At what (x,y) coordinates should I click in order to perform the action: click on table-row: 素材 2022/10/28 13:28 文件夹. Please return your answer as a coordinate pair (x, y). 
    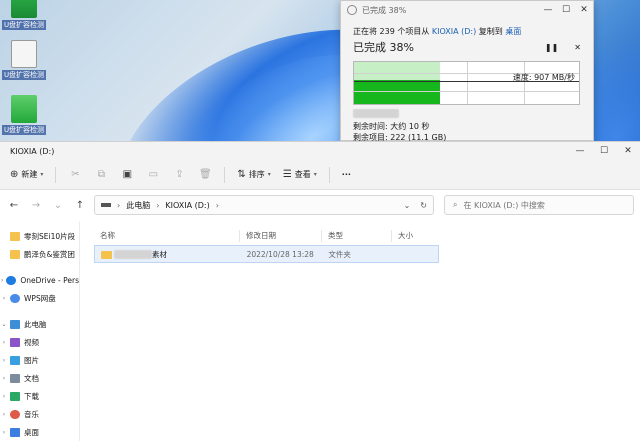
    Looking at the image, I should click on (266, 254).